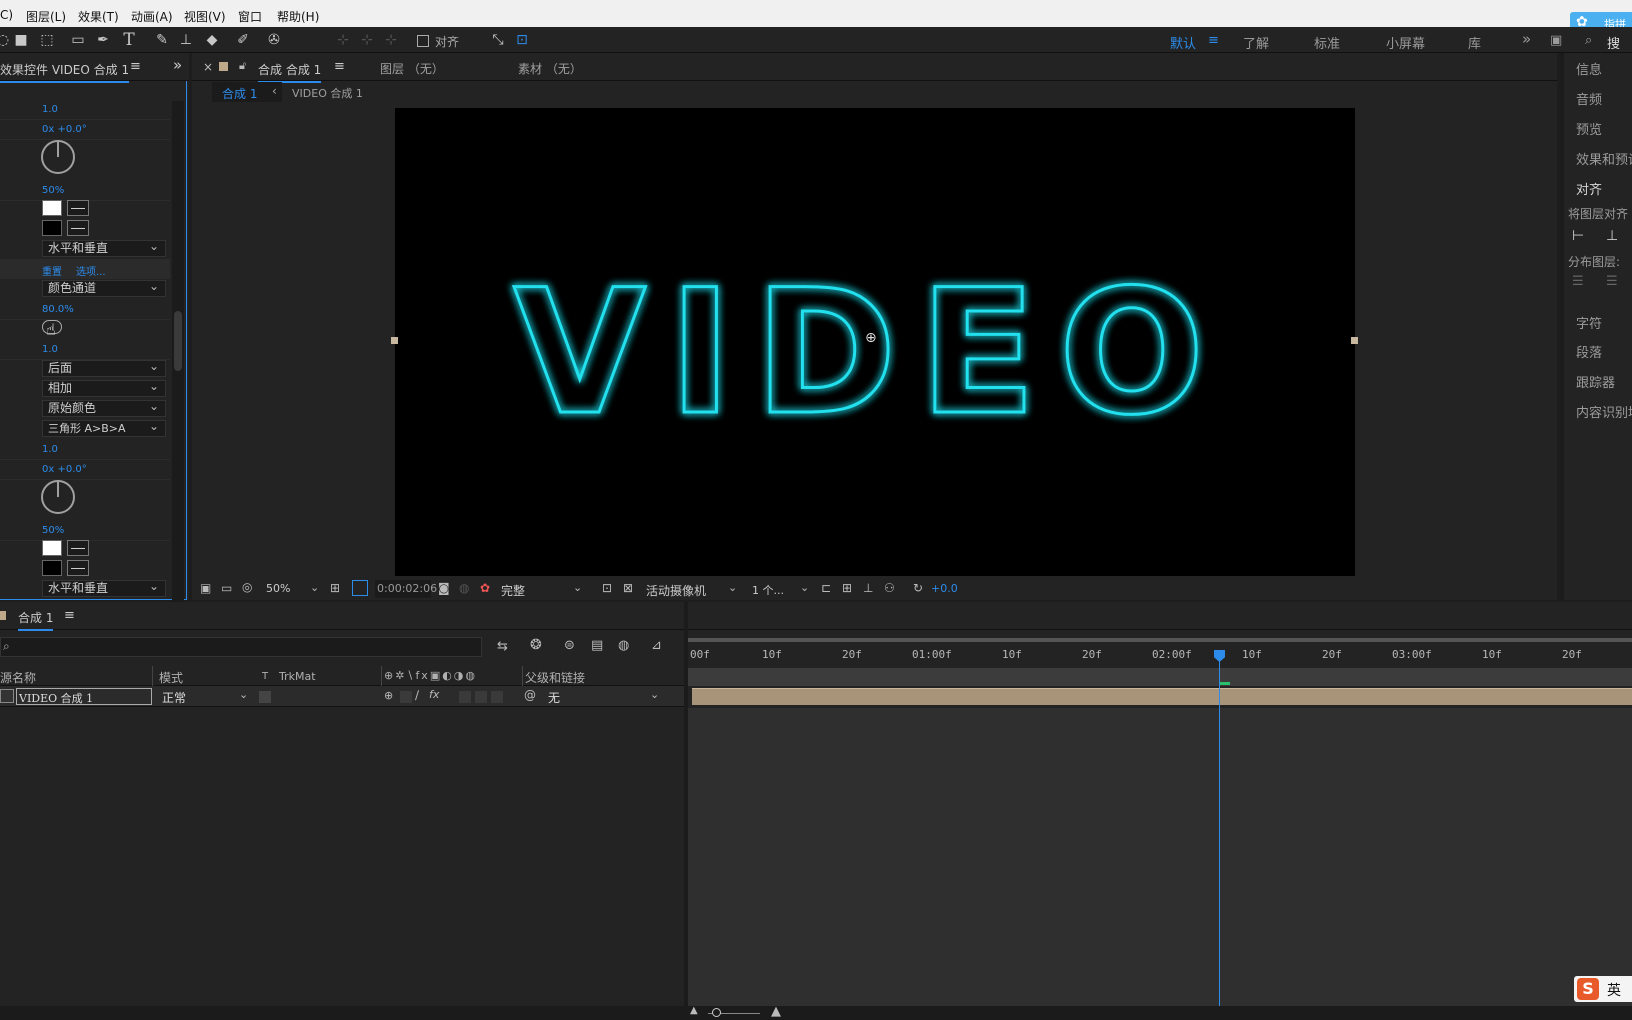 This screenshot has width=1632, height=1020. Describe the element at coordinates (58, 309) in the screenshot. I see `param-value: 80.0%` at that location.